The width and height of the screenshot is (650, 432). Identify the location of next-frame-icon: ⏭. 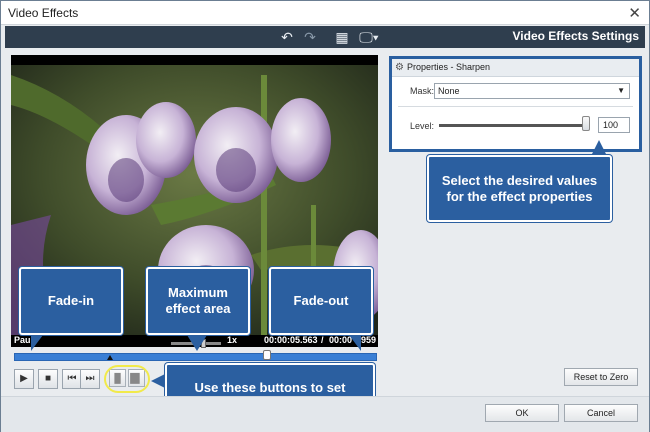
(90, 378).